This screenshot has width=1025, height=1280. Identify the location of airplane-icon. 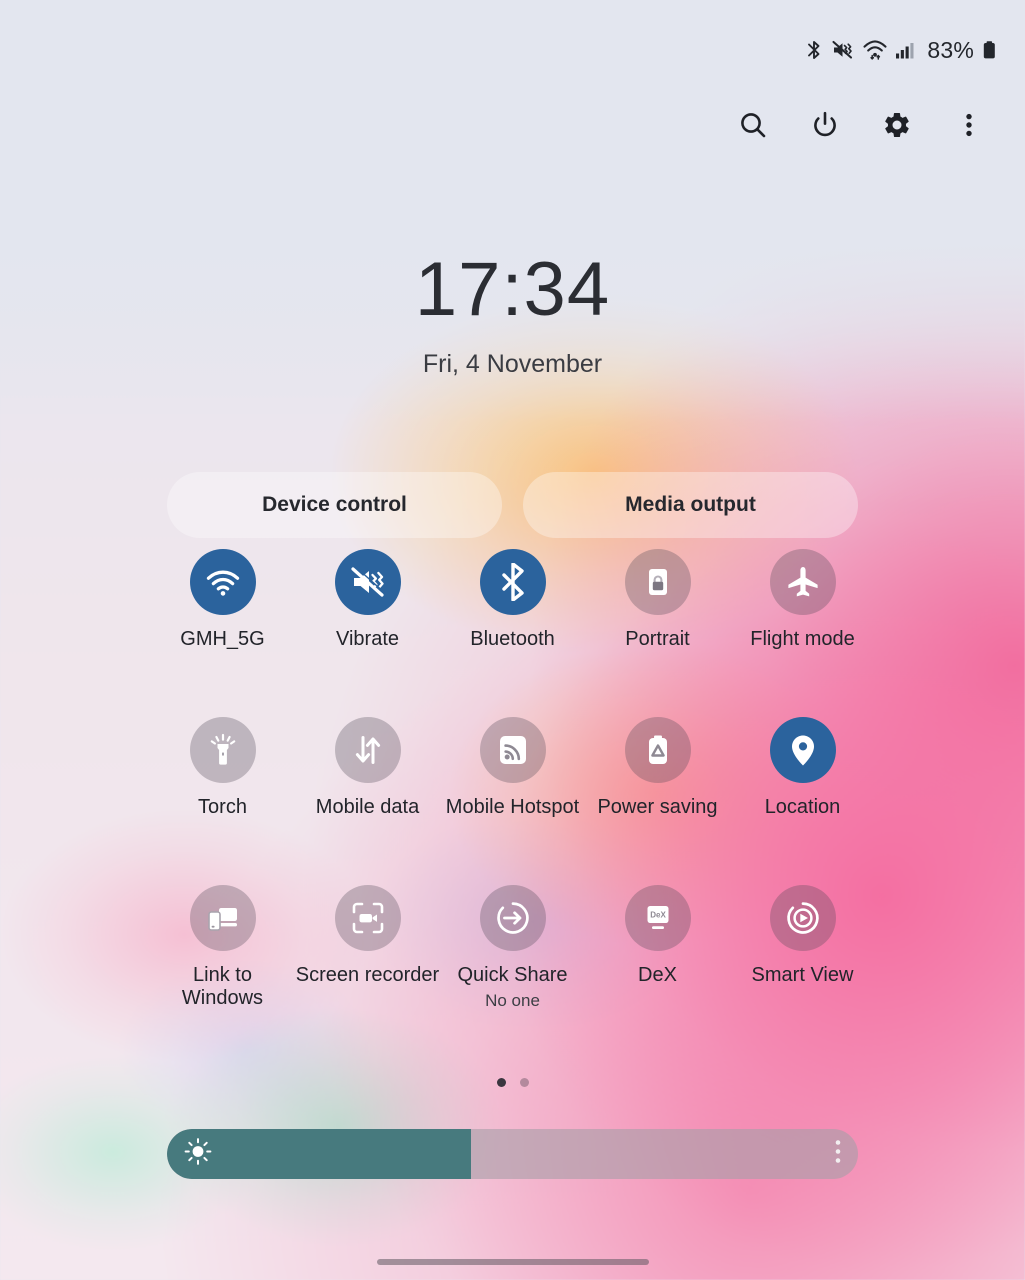
(803, 582).